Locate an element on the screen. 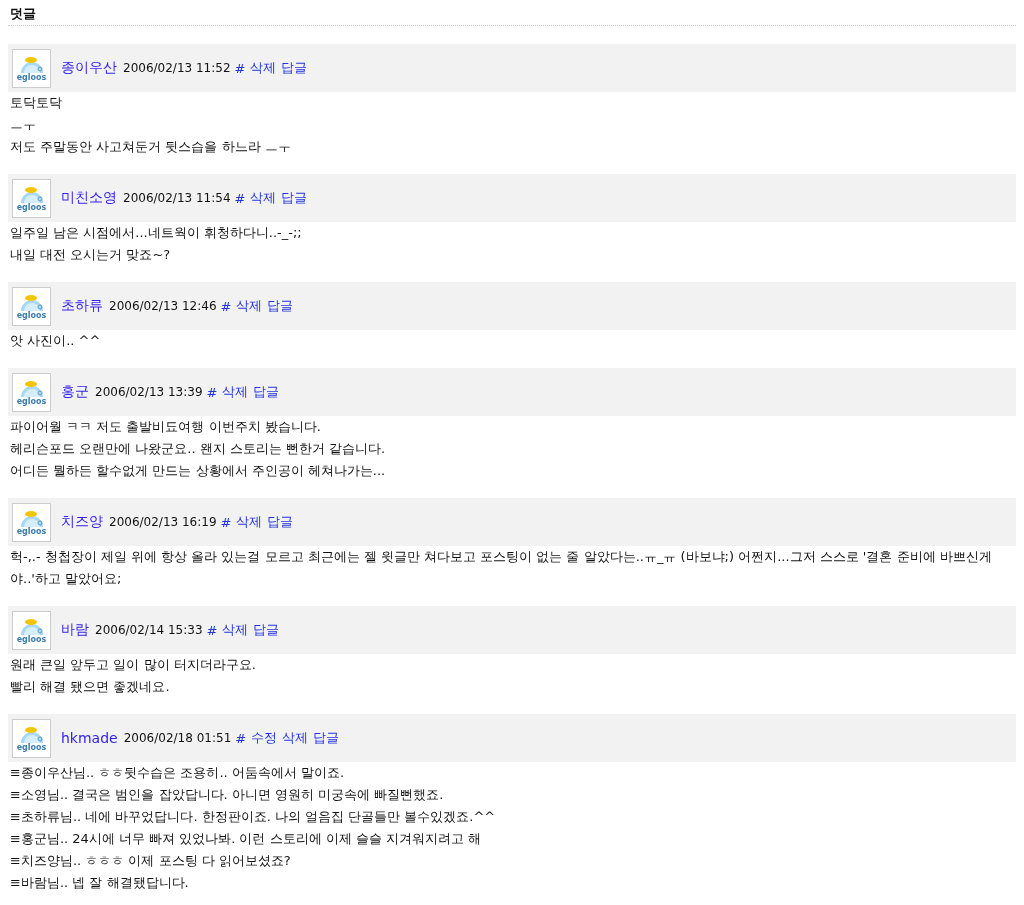 Image resolution: width=1024 pixels, height=905 pixels. comment-text: ≡초하류님.. 네에 바꾸었답니다. 한정판이죠. 나의 얼음집 단골들만 볼수있겠죠.^^ is located at coordinates (253, 817).